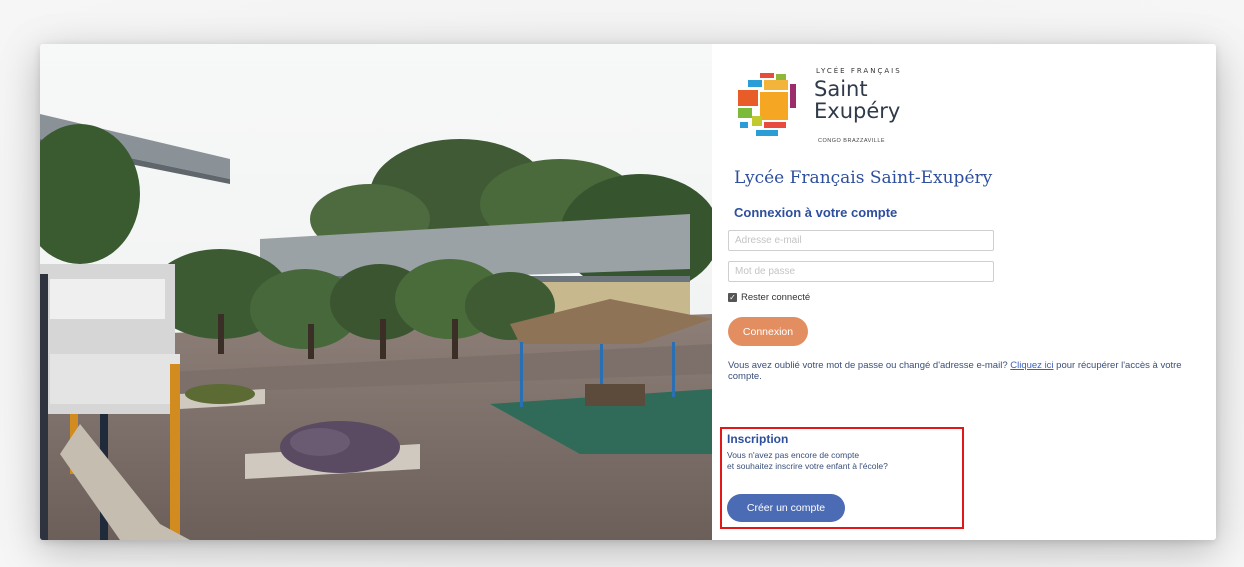 Image resolution: width=1244 pixels, height=567 pixels. What do you see at coordinates (852, 141) in the screenshot?
I see `logo-subtitle: CONGO BRAZZAVILLE` at bounding box center [852, 141].